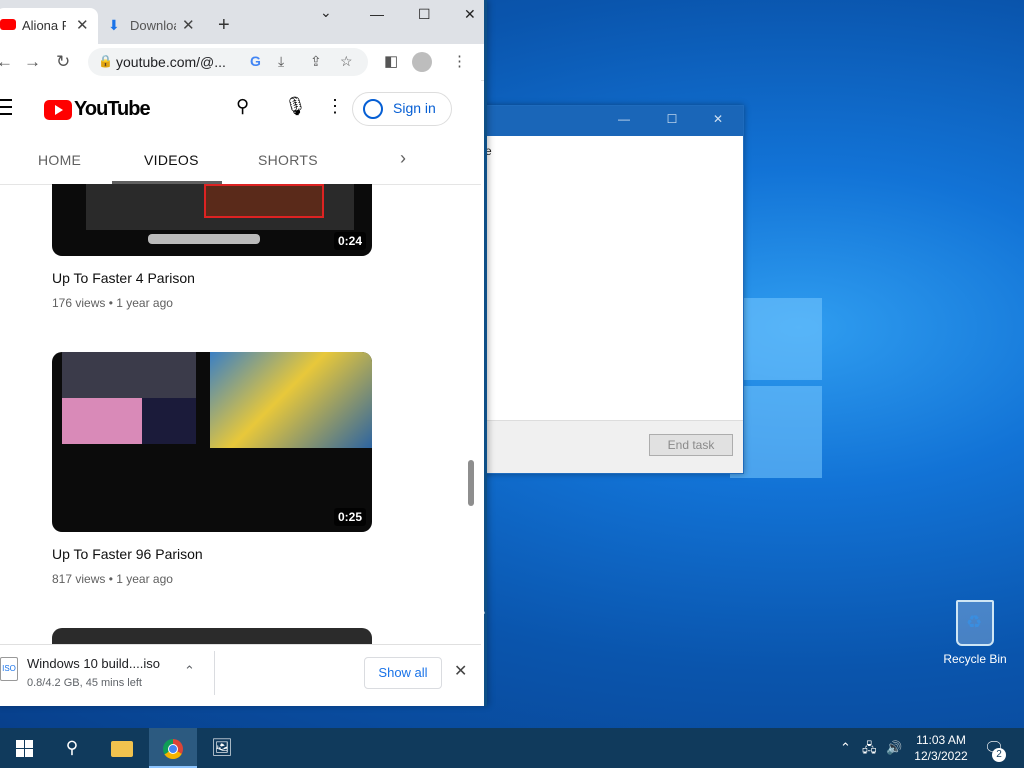 The width and height of the screenshot is (1024, 768). I want to click on youtube-header: YouTube ⚲ 🎙 ⋮ Sign in, so click(240, 108).